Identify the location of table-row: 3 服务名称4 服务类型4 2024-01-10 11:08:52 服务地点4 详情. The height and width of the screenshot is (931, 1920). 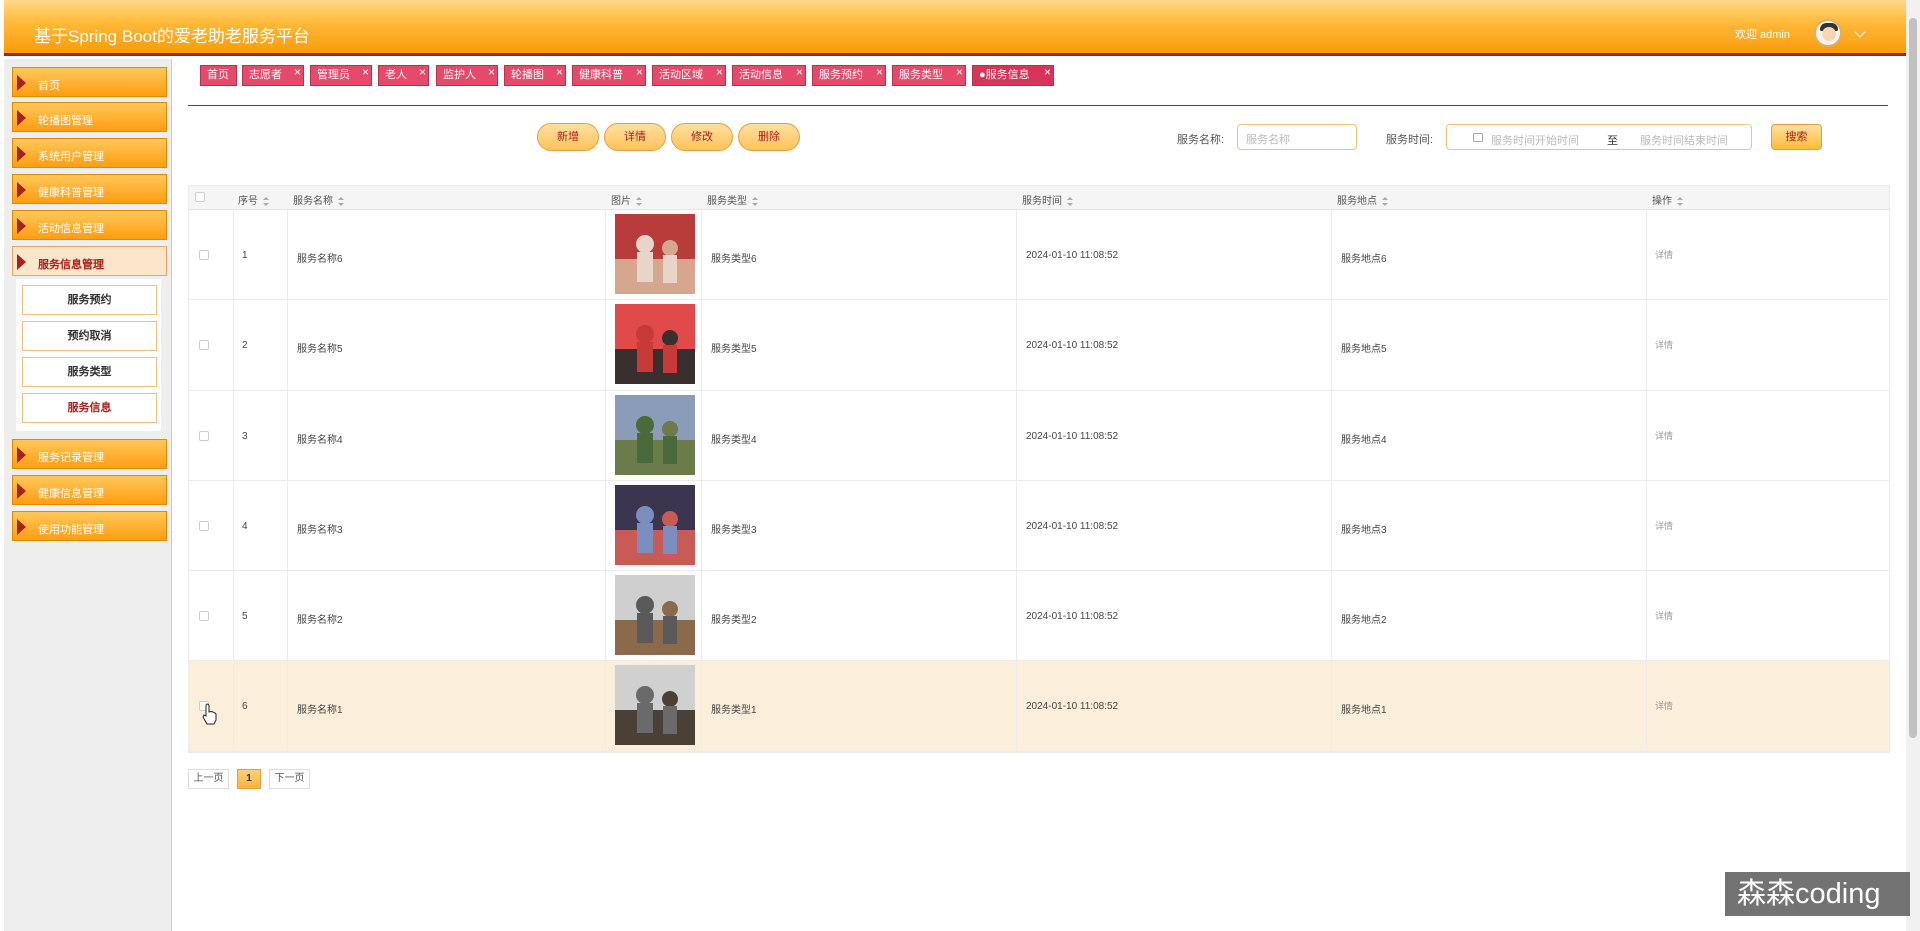
(1039, 435).